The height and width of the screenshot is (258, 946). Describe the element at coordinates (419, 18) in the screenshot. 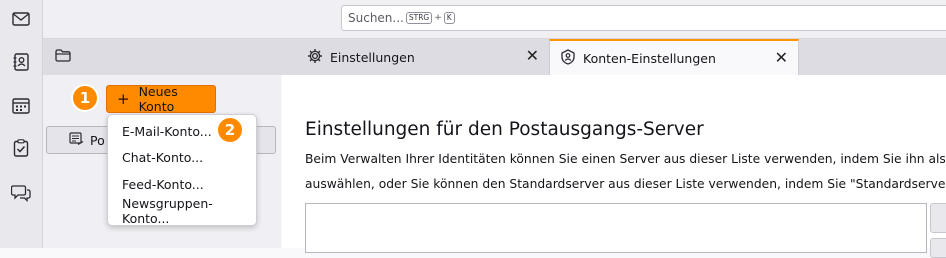

I see `shortcut-key-strg: STRG` at that location.